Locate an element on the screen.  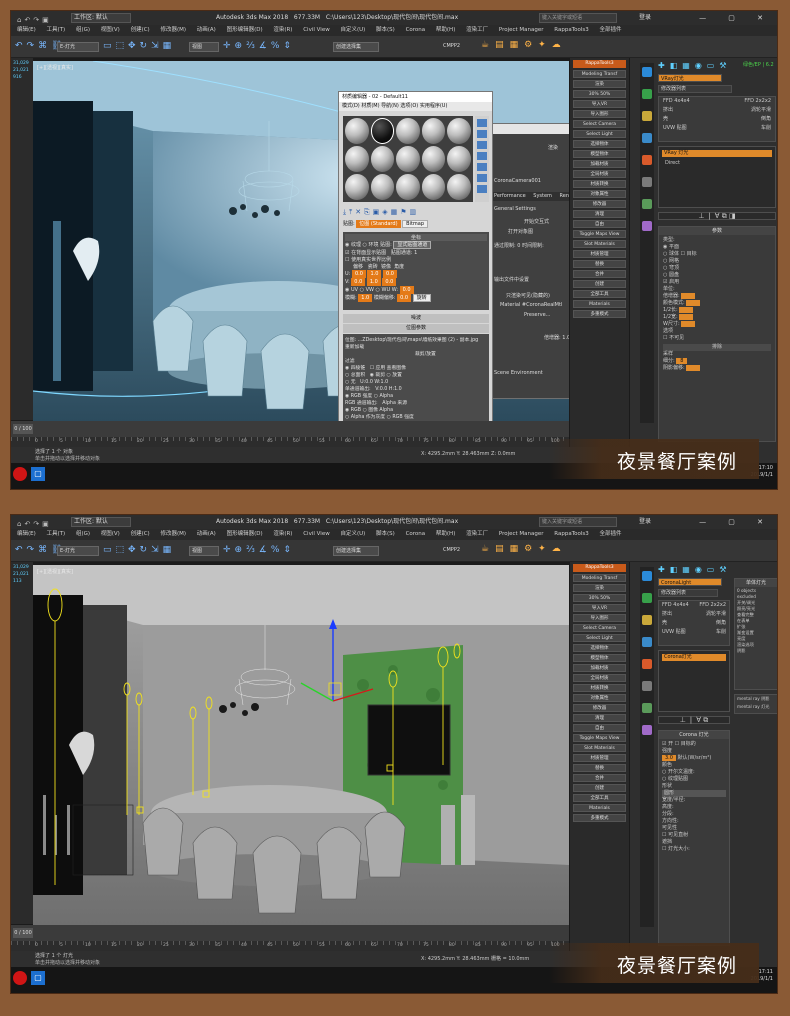
rotate-button: 旋转 is located at coordinates (421, 298).